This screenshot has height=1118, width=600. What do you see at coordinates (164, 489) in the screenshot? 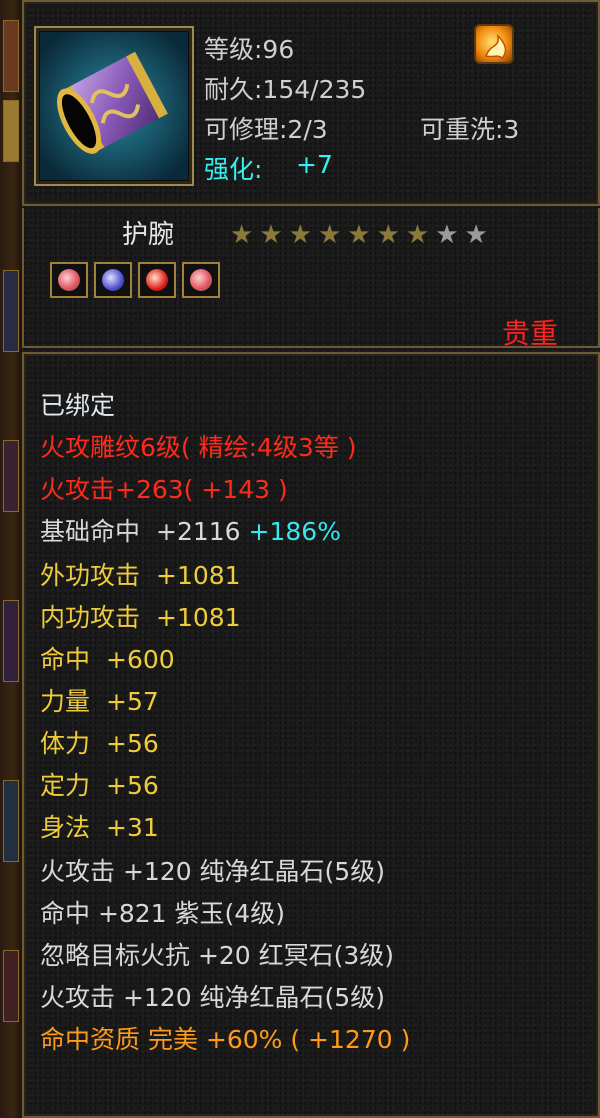
I see `fire-attack-line: 火攻击+263( +143 )` at bounding box center [164, 489].